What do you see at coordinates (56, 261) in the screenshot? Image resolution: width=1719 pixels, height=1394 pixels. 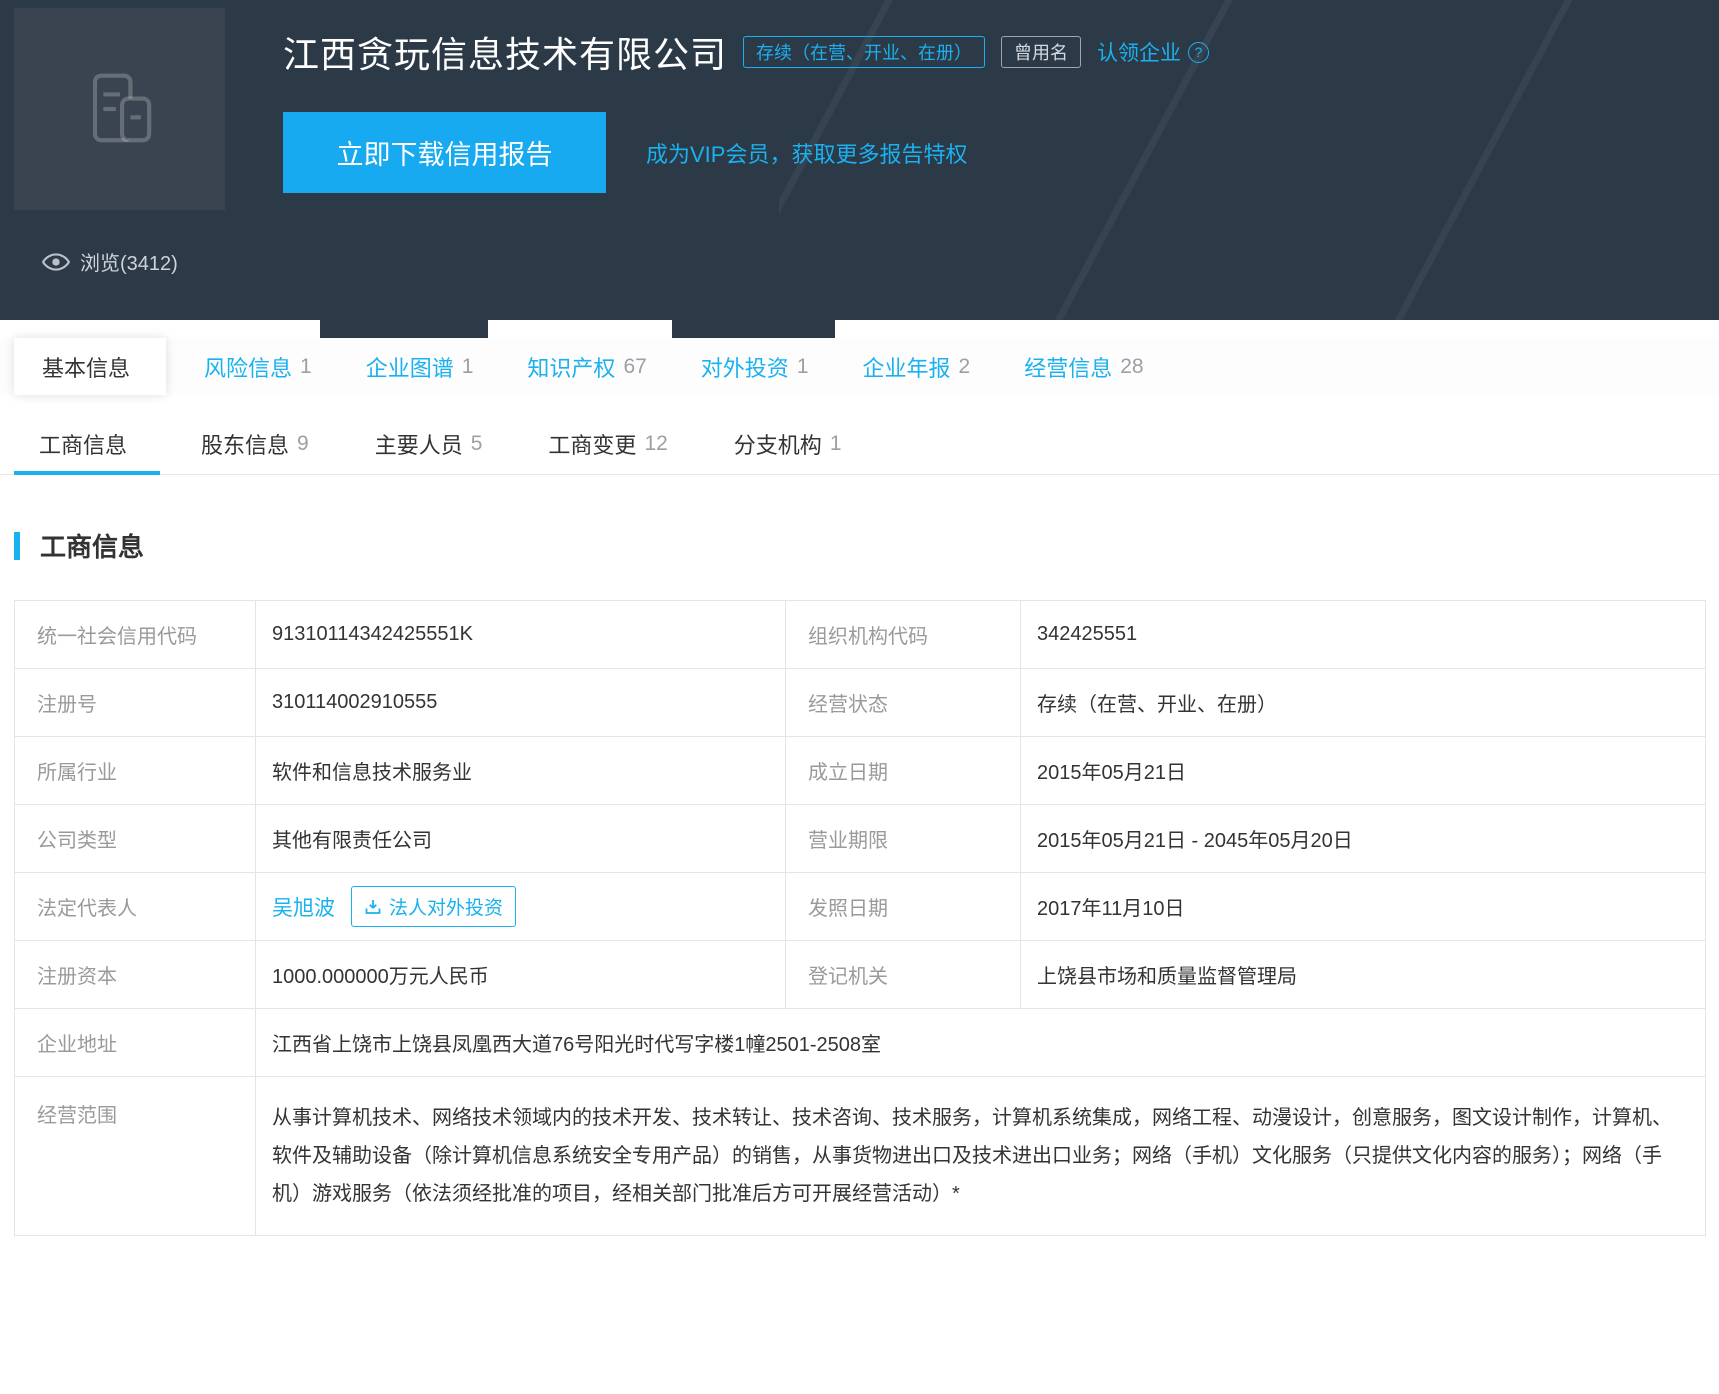 I see `eye-icon` at bounding box center [56, 261].